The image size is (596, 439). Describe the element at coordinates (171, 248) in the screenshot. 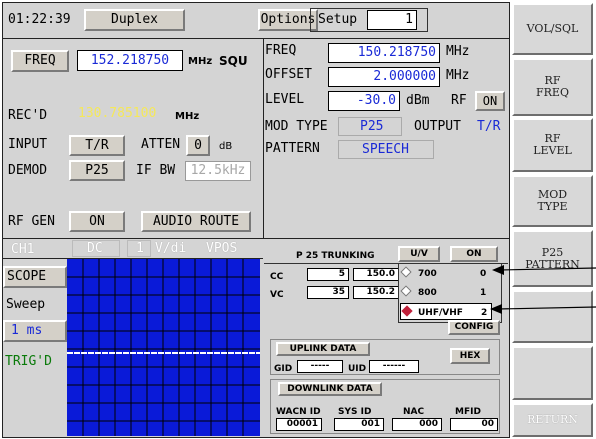

I see `scope-vdiv-unit: V/di` at that location.